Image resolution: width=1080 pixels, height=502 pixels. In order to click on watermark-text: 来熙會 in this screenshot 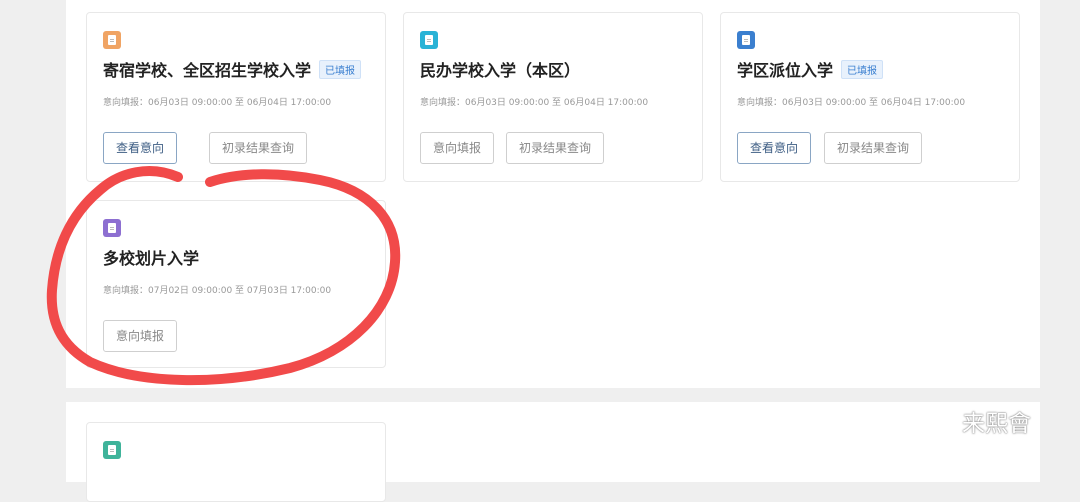, I will do `click(996, 424)`.